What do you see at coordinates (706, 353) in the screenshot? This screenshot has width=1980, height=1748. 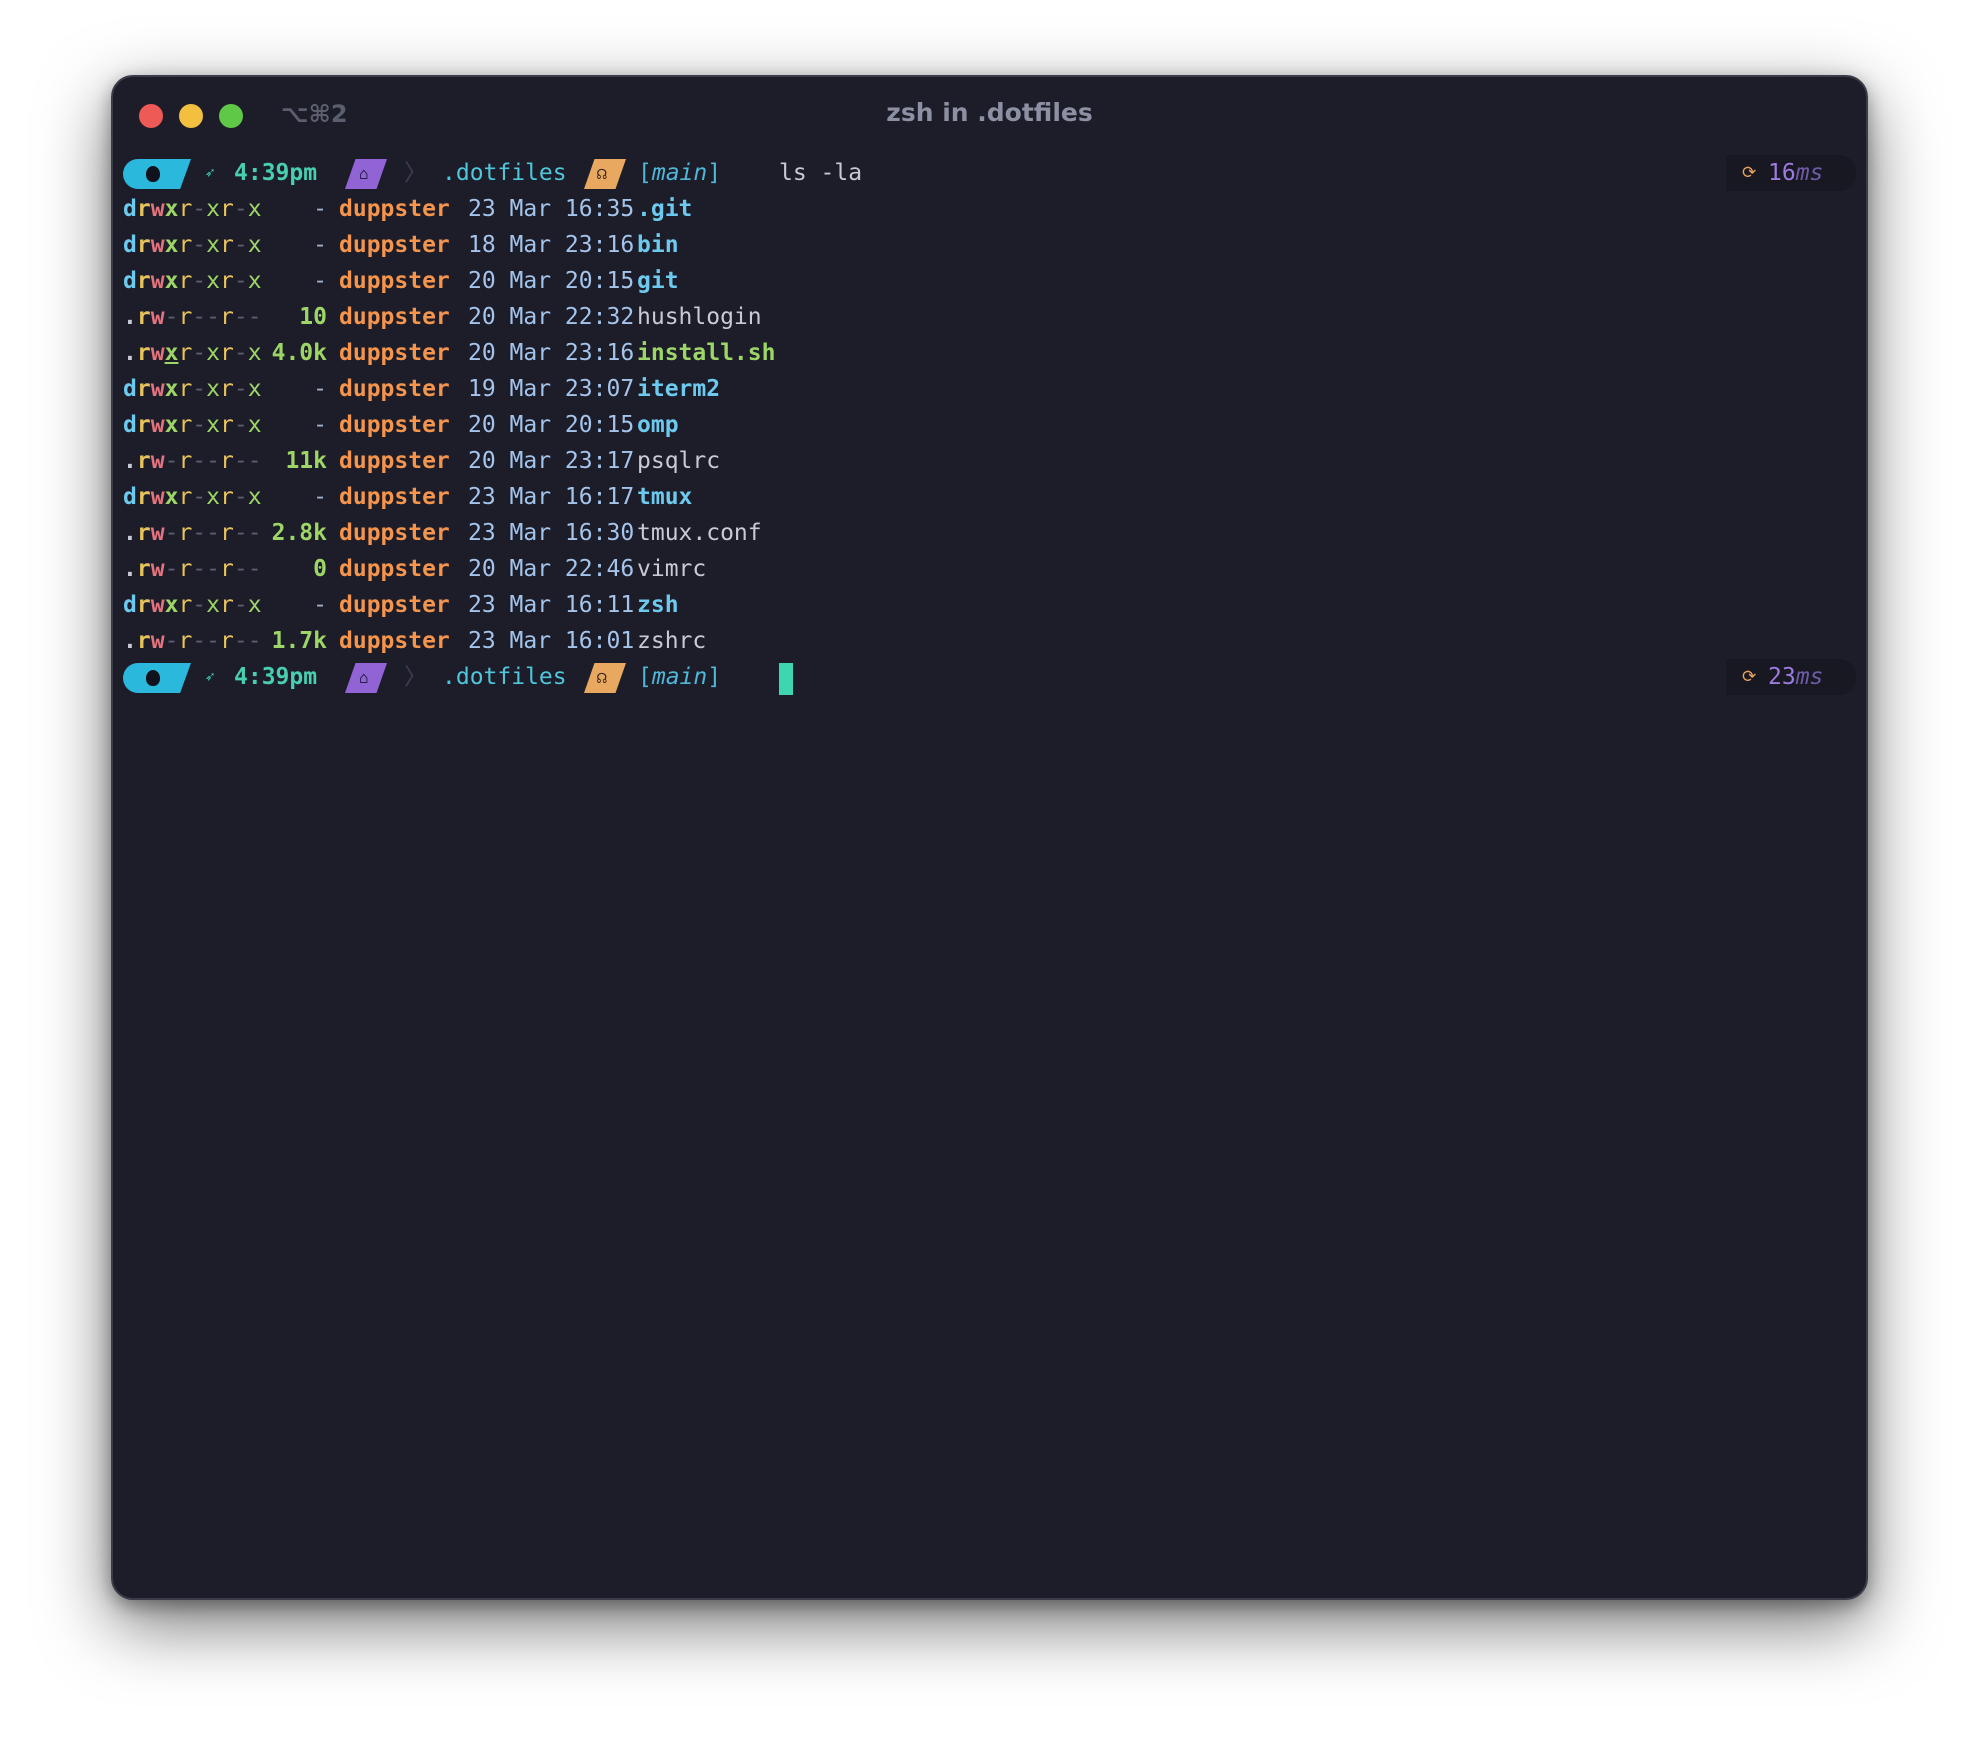 I see `file-name: install.sh` at bounding box center [706, 353].